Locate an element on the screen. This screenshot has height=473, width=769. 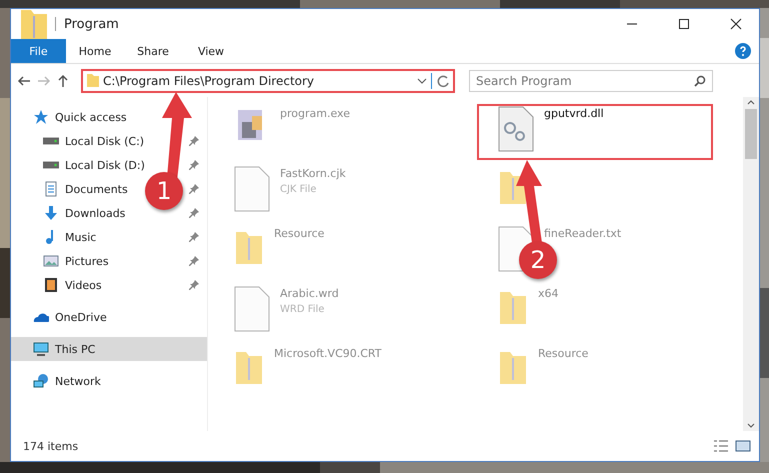
scrollbar-thumb is located at coordinates (751, 134).